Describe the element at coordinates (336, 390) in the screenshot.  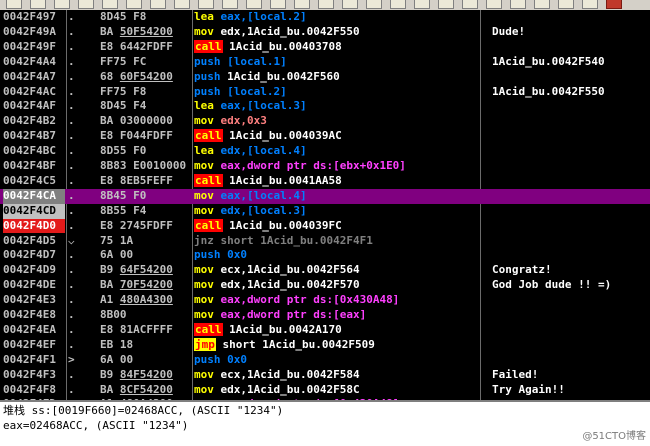
I see `disassembly-cell: mov edx,1Acid_bu.0042F58C` at that location.